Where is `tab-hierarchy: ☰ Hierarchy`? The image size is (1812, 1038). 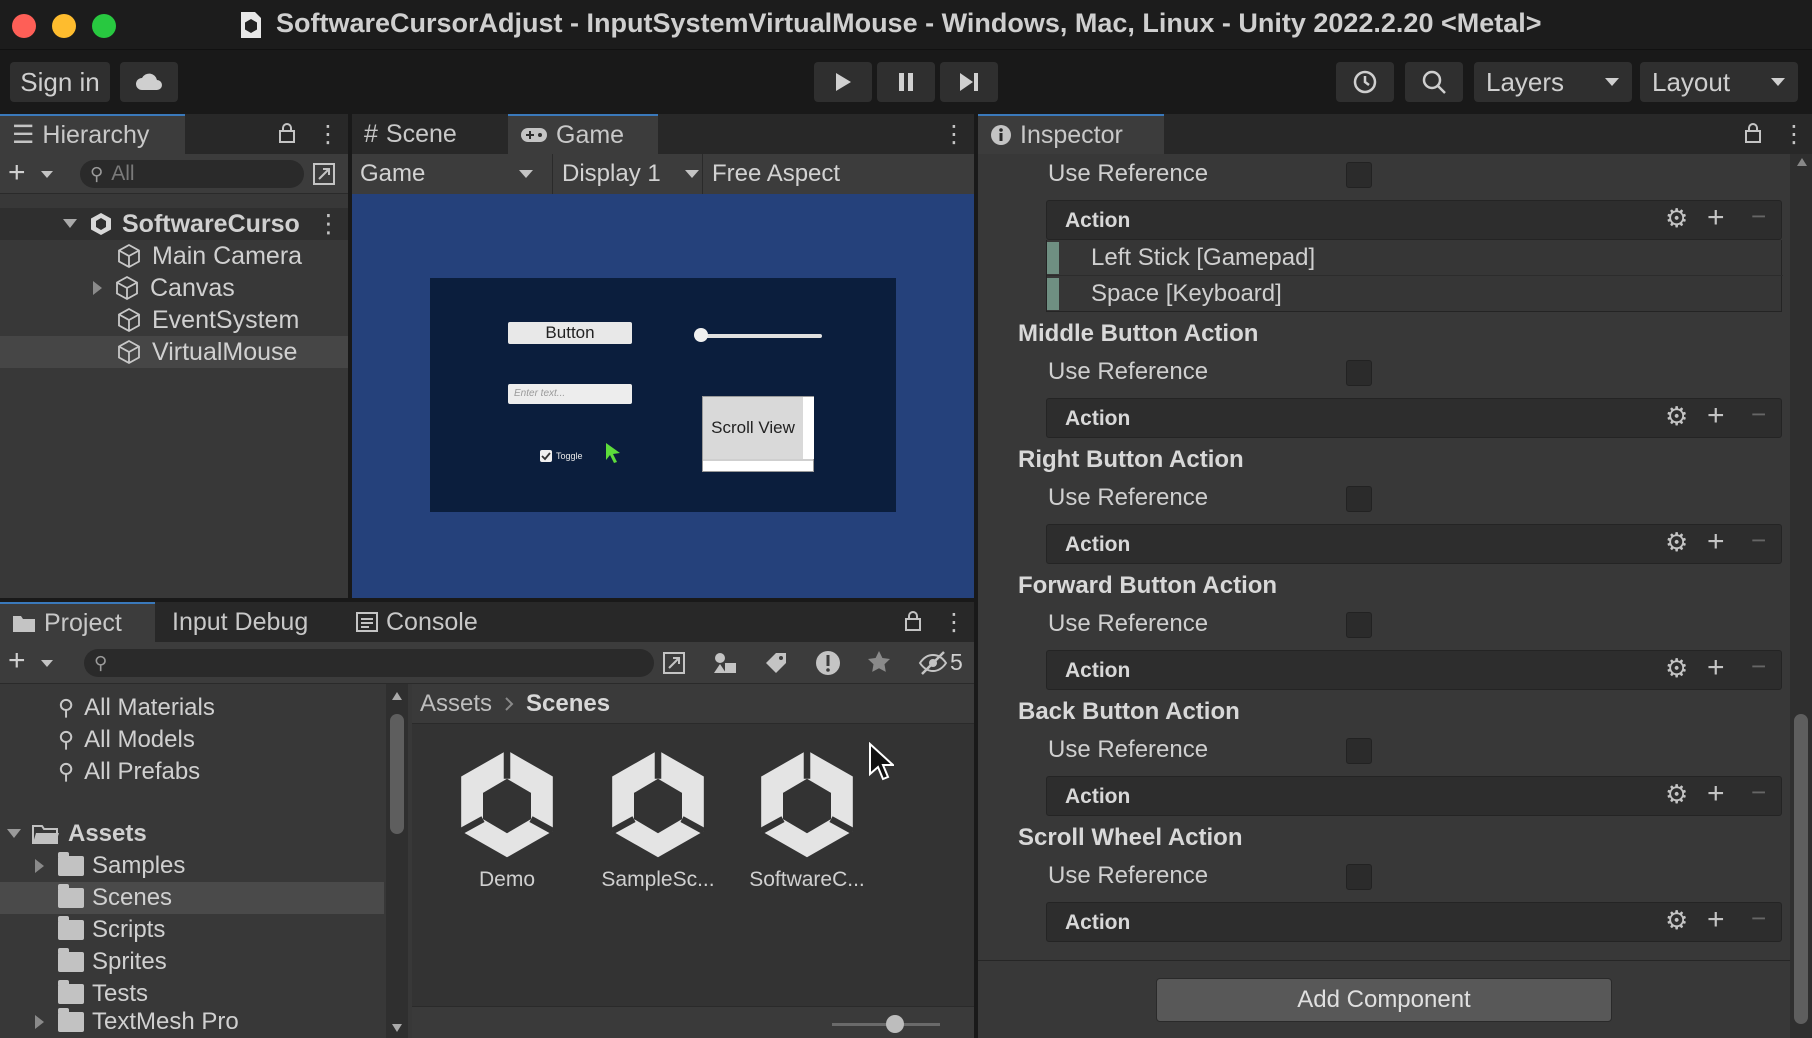 tab-hierarchy: ☰ Hierarchy is located at coordinates (92, 134).